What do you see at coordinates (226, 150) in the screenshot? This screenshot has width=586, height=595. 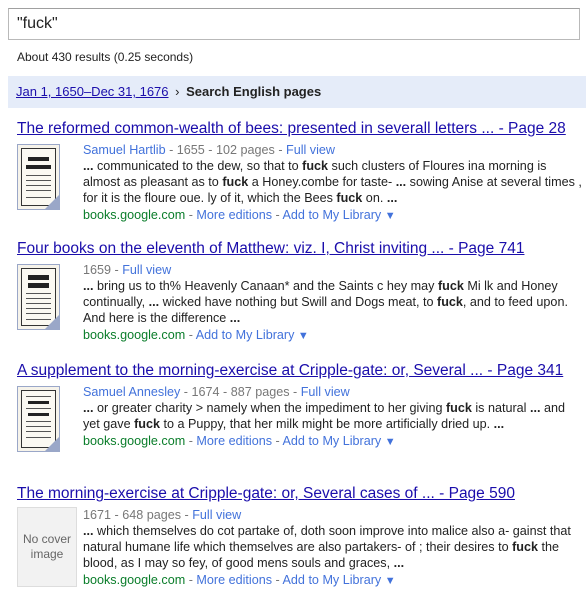 I see `result-meta: - 1655 - 102 pages -` at bounding box center [226, 150].